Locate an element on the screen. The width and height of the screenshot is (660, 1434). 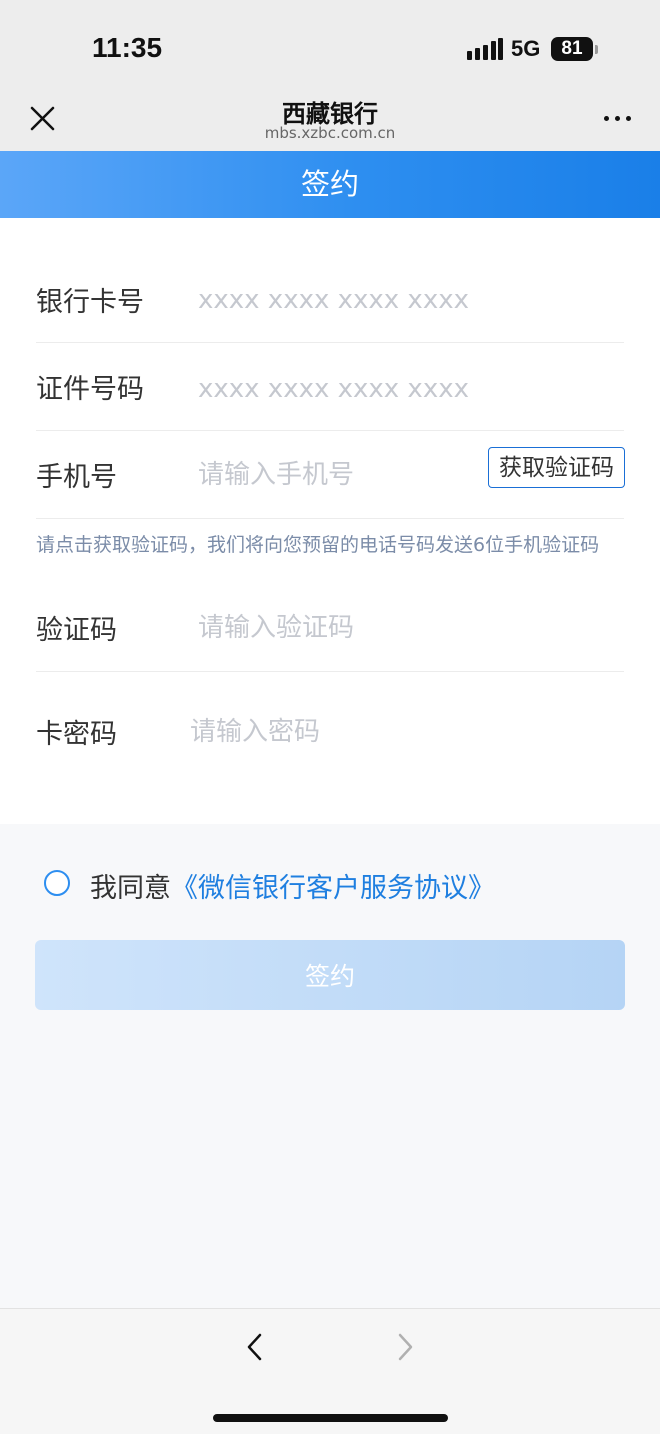
page-url: mbs.xzbc.com.cn is located at coordinates (330, 133).